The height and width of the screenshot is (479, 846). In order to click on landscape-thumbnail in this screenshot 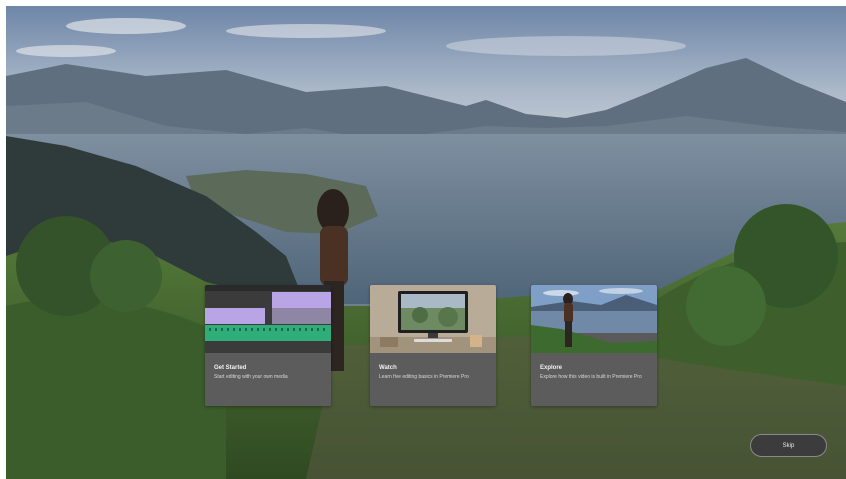, I will do `click(594, 319)`.